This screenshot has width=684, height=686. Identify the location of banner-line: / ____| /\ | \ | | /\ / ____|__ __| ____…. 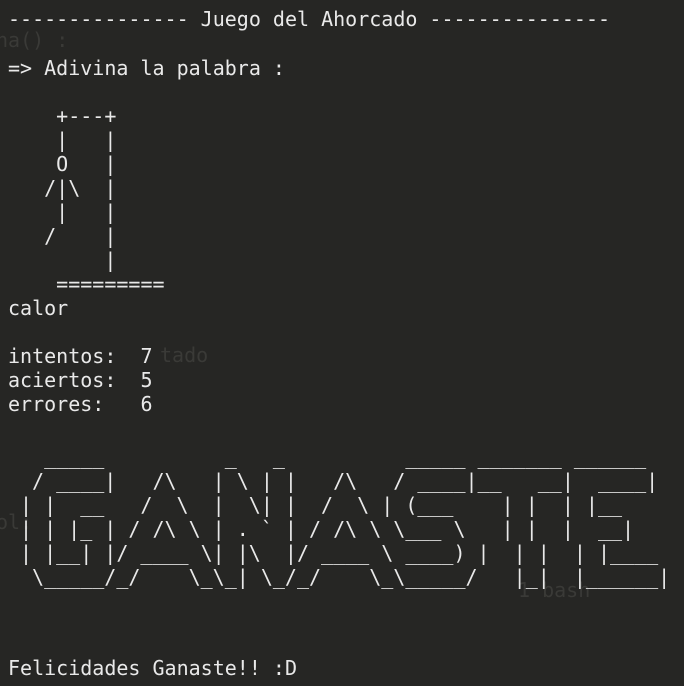
(339, 481).